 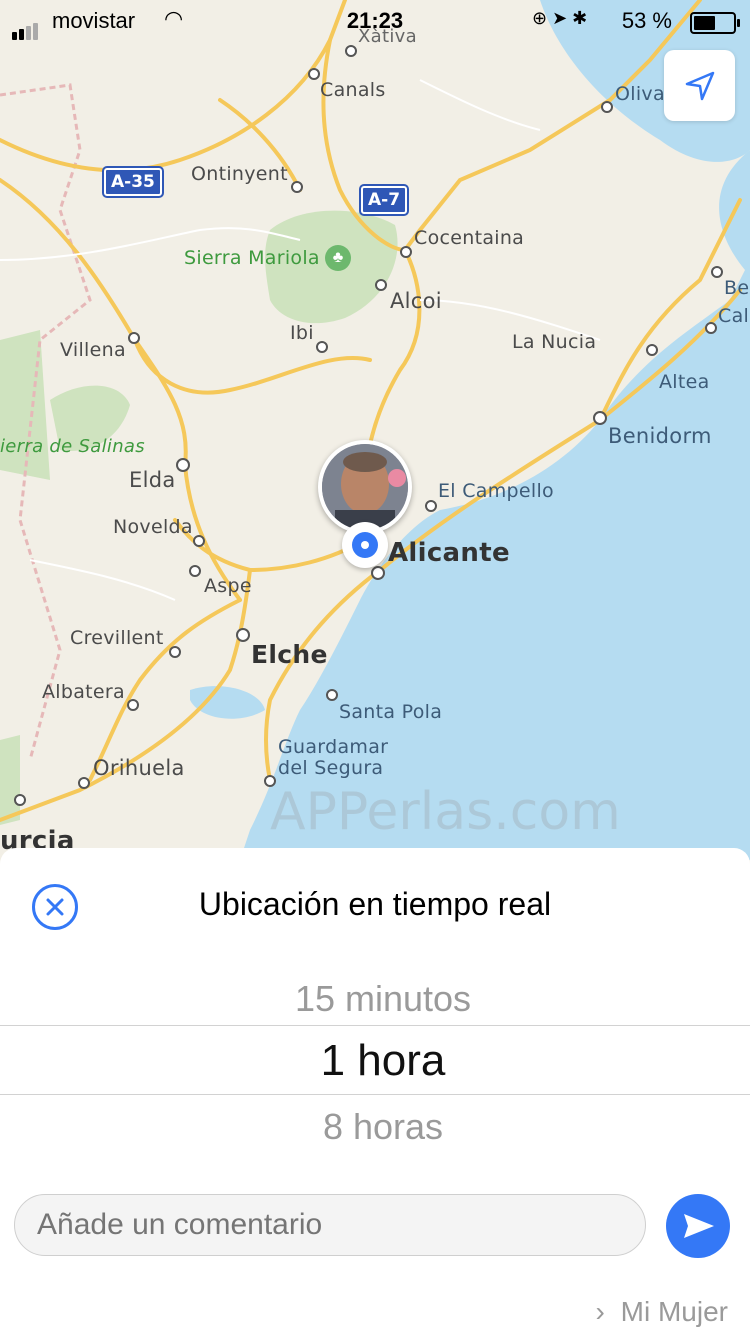 What do you see at coordinates (560, 18) in the screenshot?
I see `location-arrow-icon: ⊕ ➤ ✱` at bounding box center [560, 18].